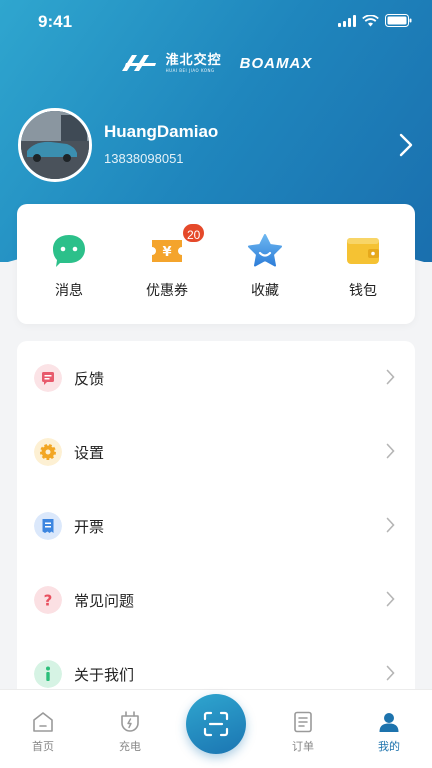 This screenshot has height=768, width=432. I want to click on tab-orders: 订单, so click(303, 729).